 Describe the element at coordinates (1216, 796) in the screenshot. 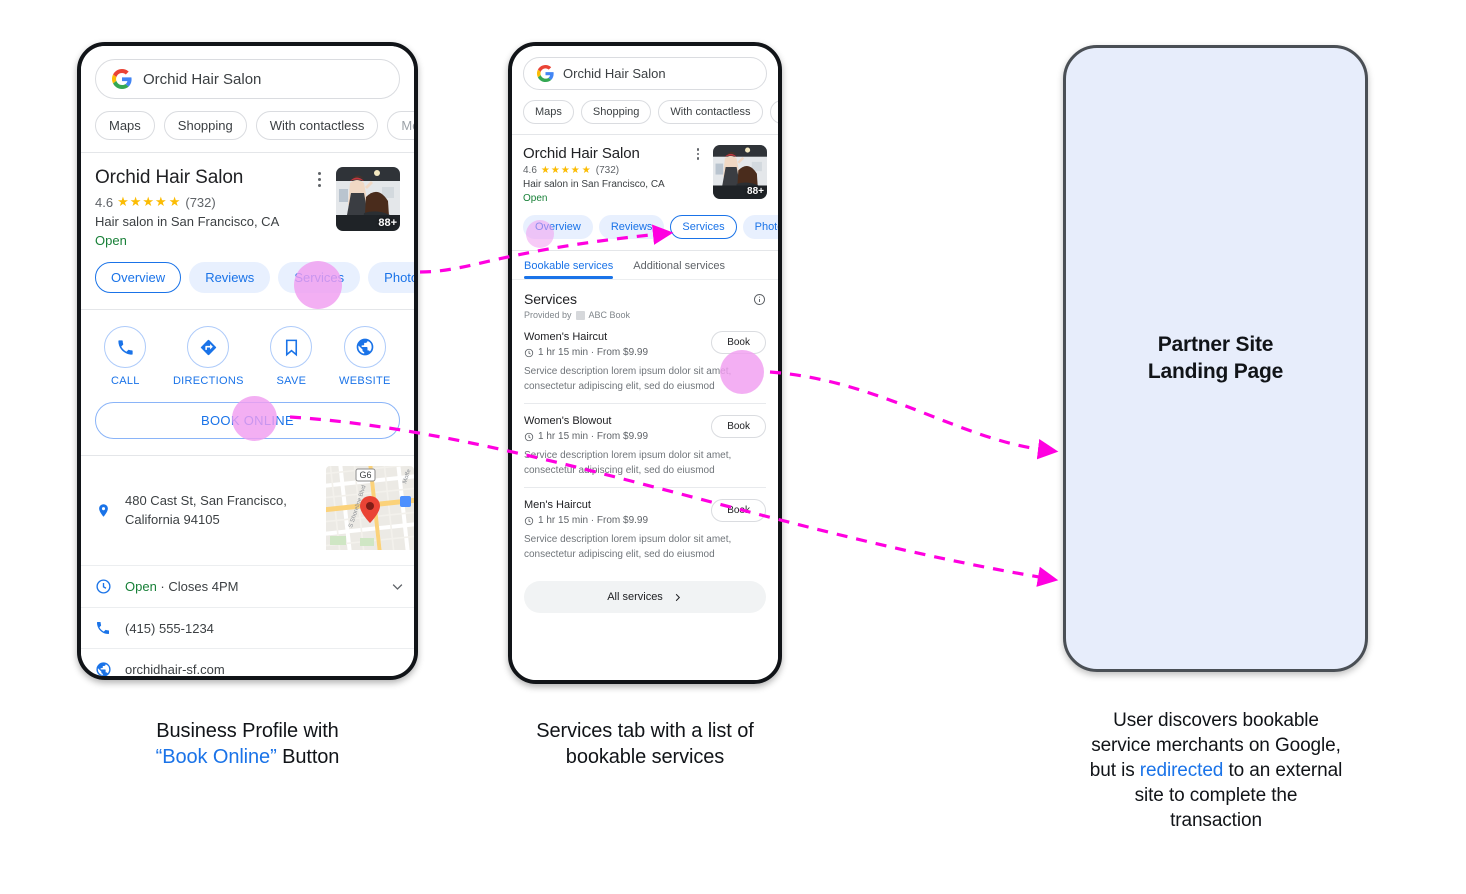

I see `caption3-line4: site to complete the` at that location.